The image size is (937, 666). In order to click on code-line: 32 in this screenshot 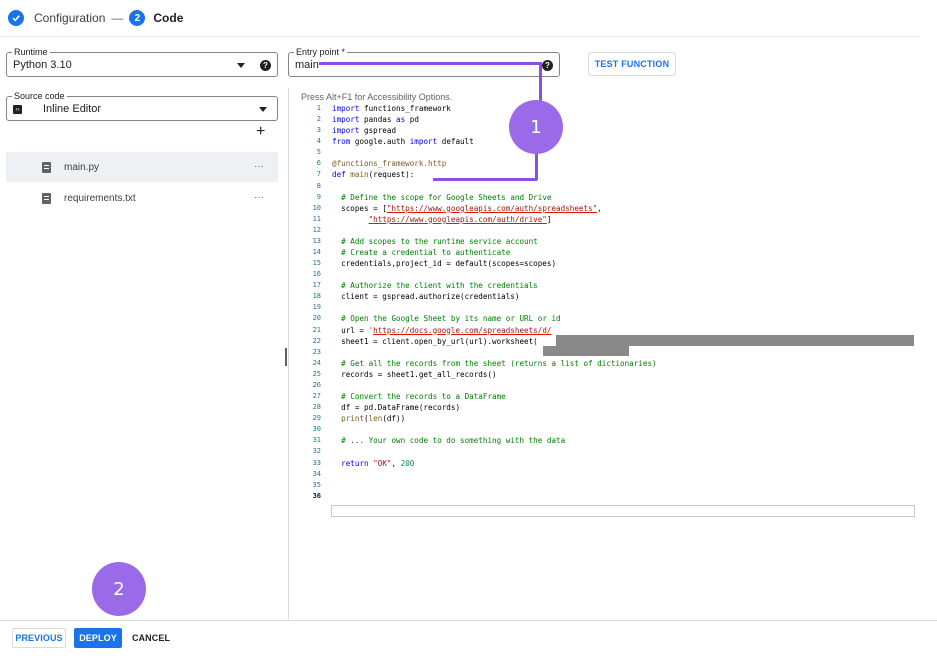, I will do `click(478, 451)`.